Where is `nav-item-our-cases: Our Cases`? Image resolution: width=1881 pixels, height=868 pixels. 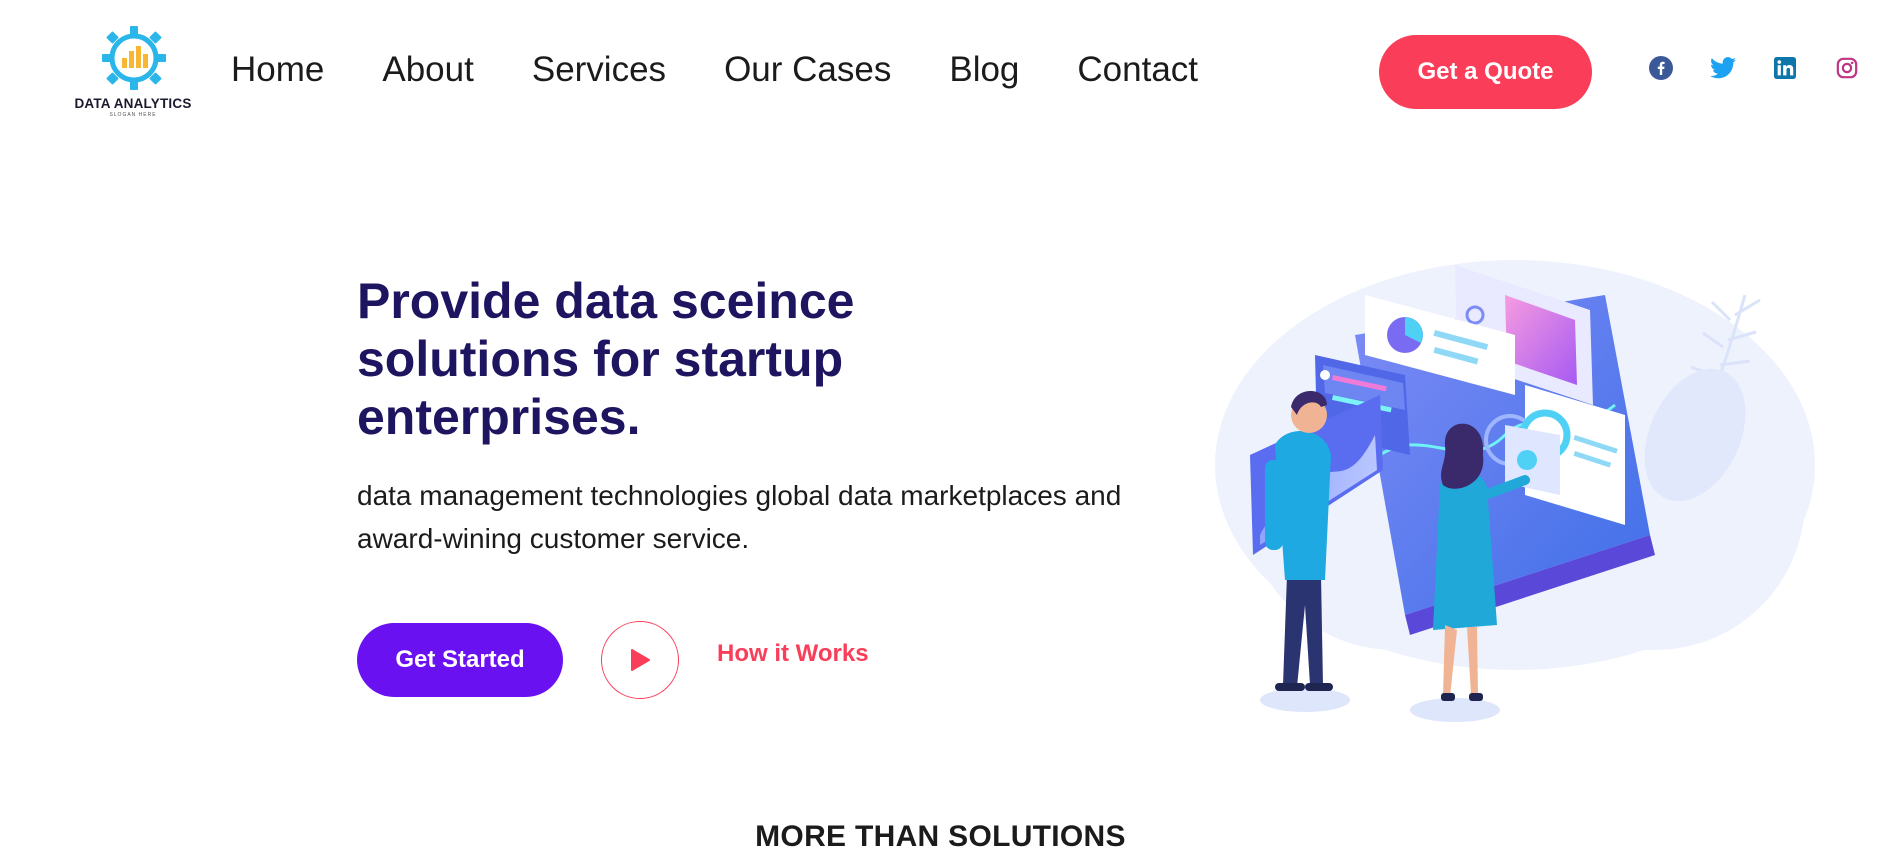
nav-item-our-cases: Our Cases is located at coordinates (807, 70).